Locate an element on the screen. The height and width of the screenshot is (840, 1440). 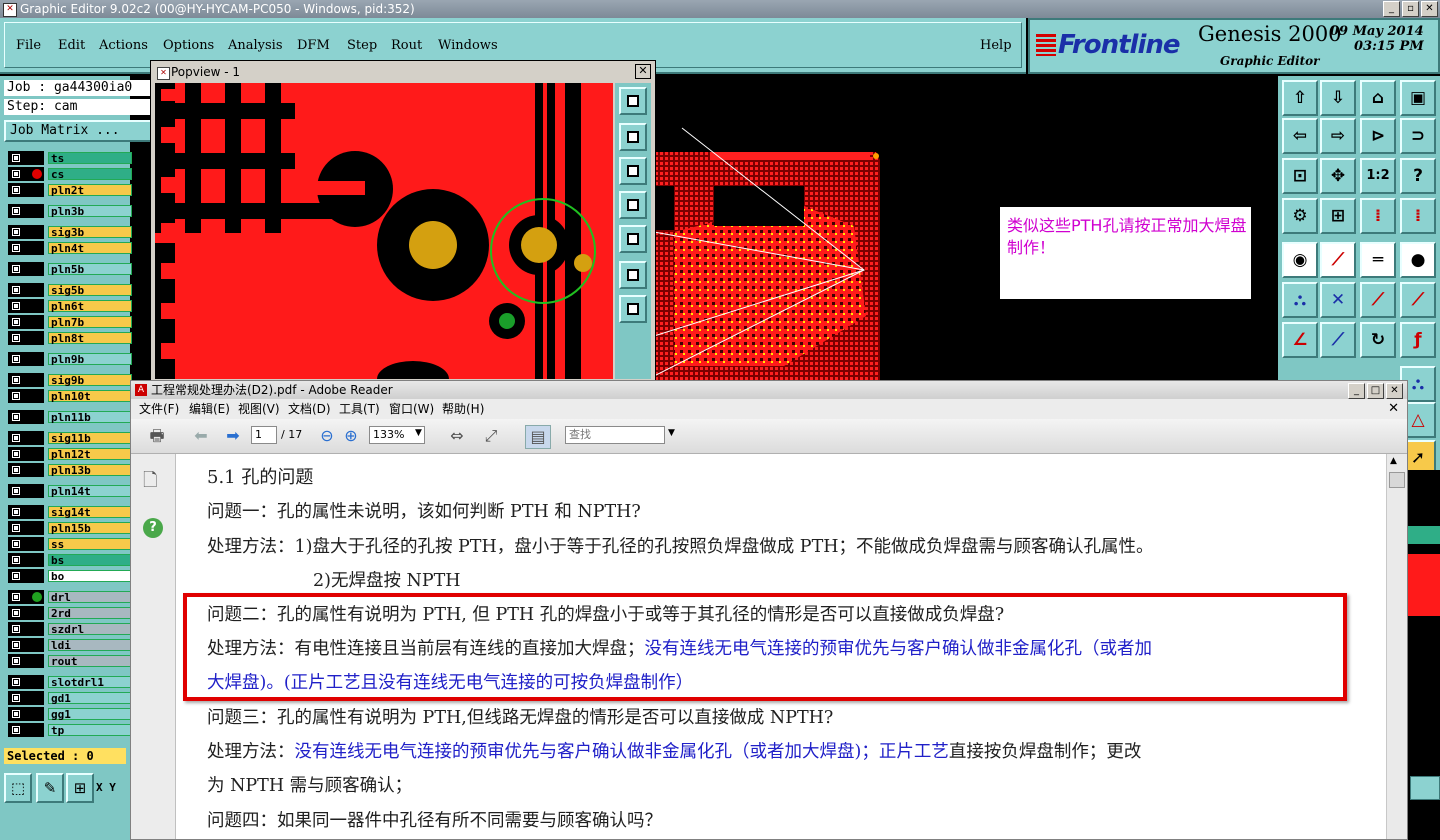
menu-actions: Actions is located at coordinates (123, 45).